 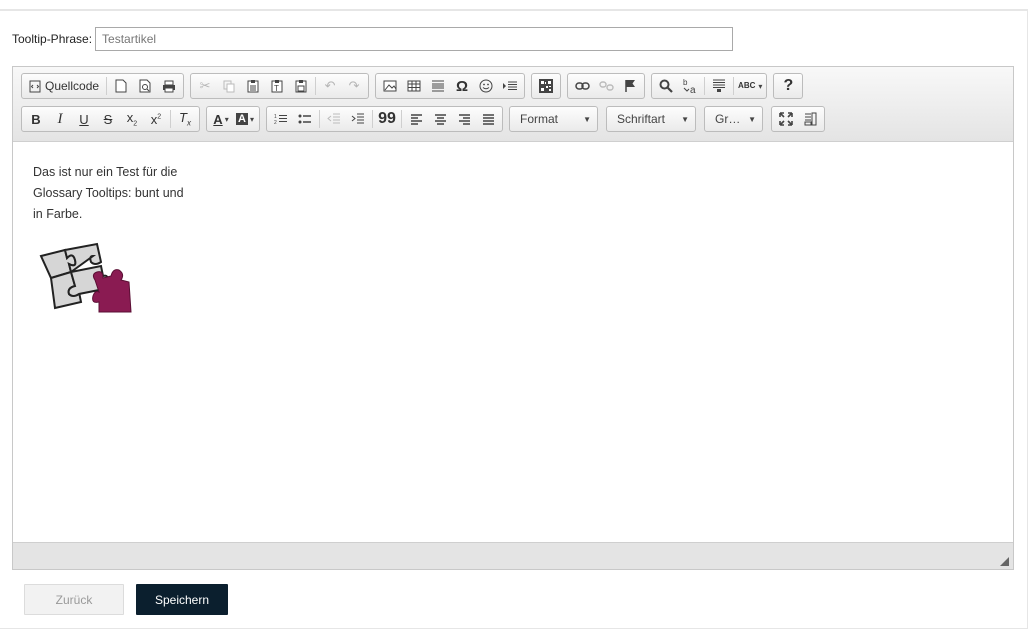 What do you see at coordinates (242, 119) in the screenshot?
I see `bg-color-icon: A` at bounding box center [242, 119].